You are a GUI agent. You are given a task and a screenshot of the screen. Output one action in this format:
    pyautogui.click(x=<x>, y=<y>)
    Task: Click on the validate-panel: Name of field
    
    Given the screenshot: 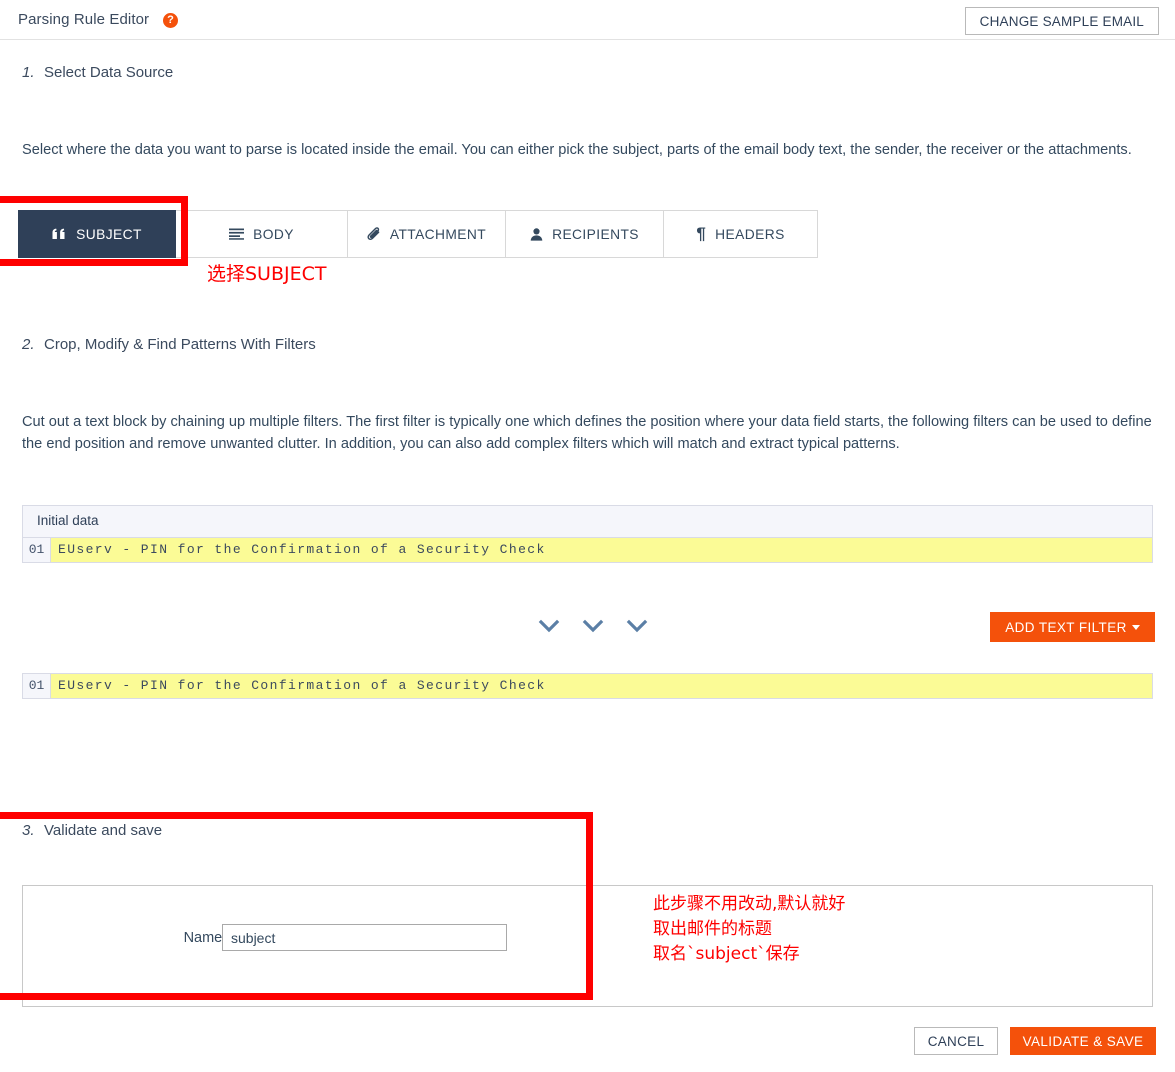 What is the action you would take?
    pyautogui.click(x=587, y=946)
    